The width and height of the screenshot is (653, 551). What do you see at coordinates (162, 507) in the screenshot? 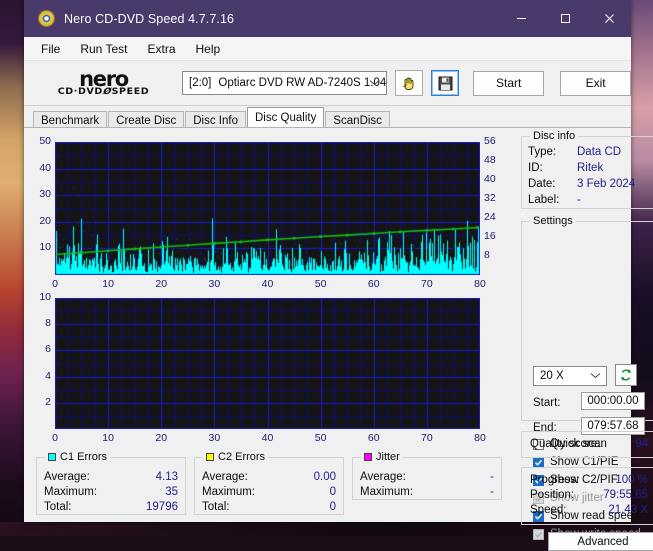
I see `c1-total-value: 19796` at bounding box center [162, 507].